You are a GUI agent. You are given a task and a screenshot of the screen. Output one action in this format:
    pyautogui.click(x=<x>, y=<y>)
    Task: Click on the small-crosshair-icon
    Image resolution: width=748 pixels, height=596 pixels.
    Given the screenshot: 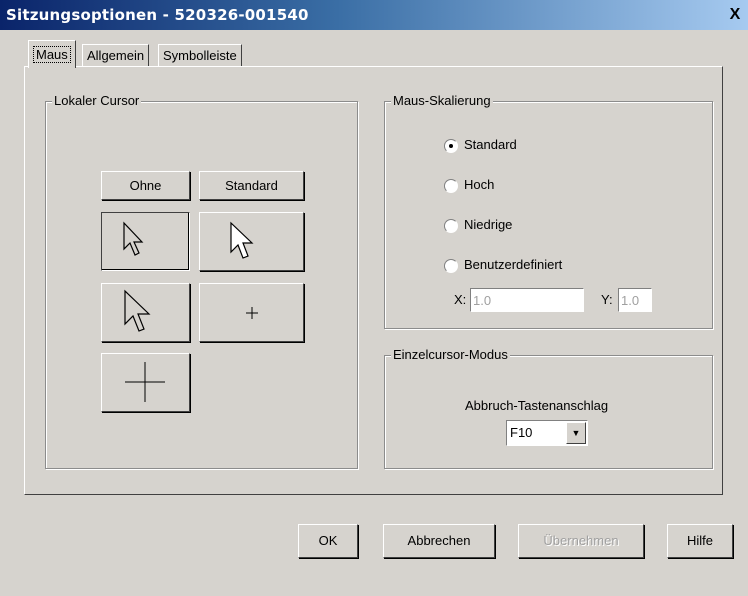 What is the action you would take?
    pyautogui.click(x=252, y=313)
    